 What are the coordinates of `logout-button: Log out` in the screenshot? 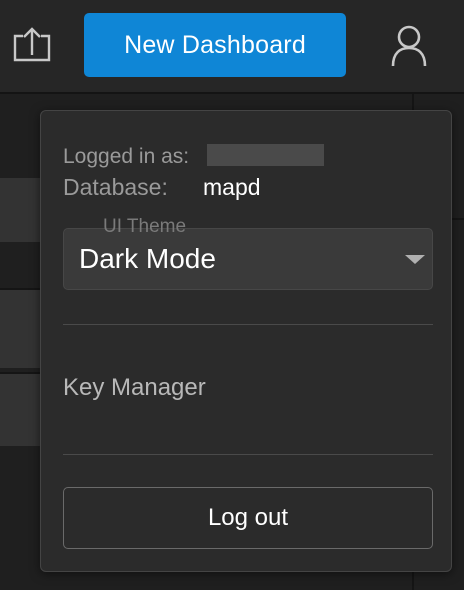 It's located at (248, 518).